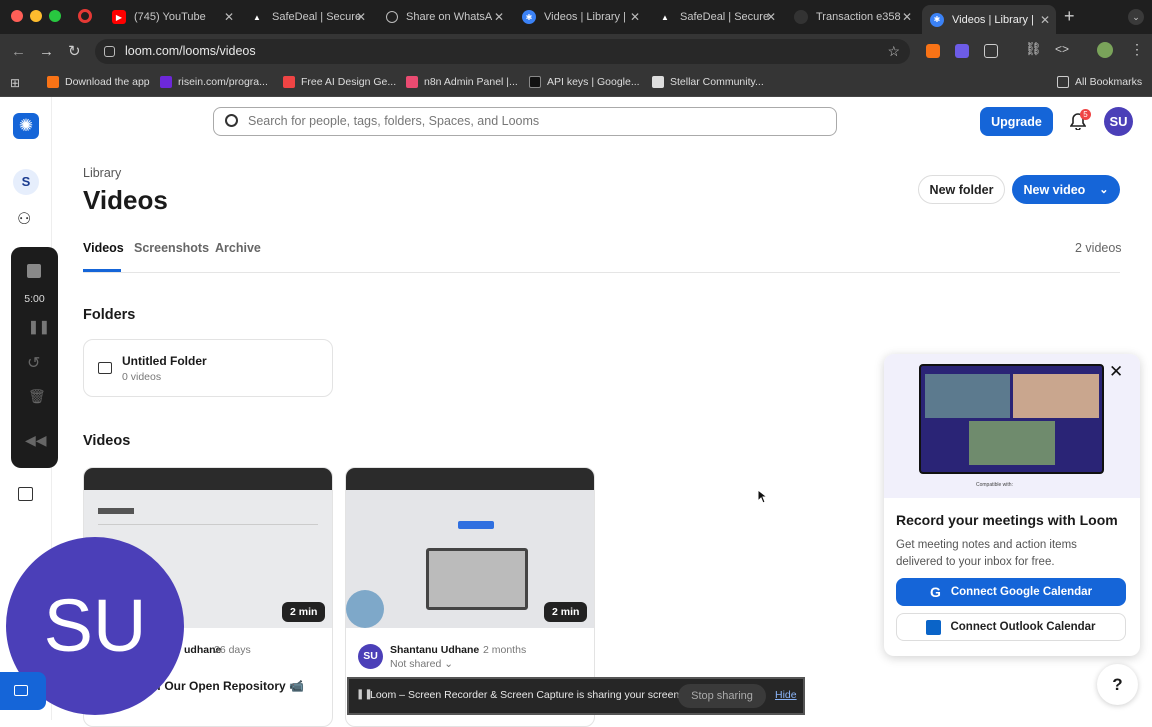 The height and width of the screenshot is (727, 1152). I want to click on link-icon: ⛓, so click(1033, 49).